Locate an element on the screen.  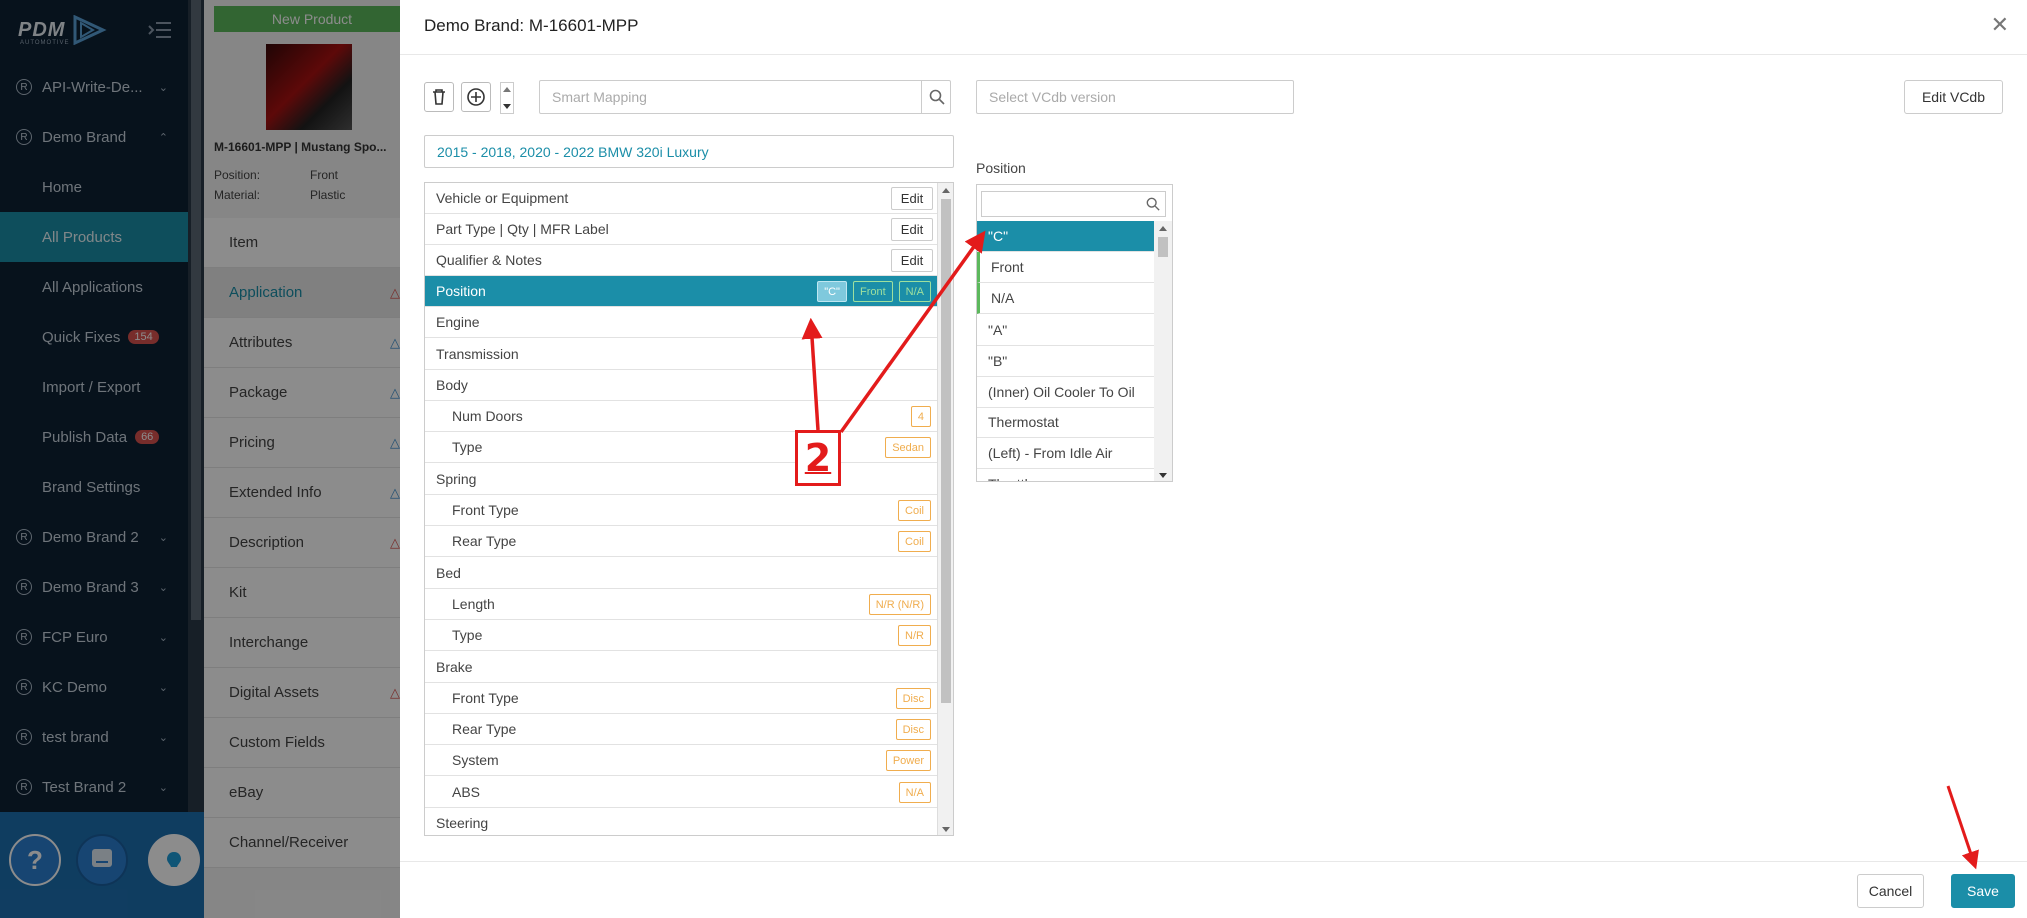
position-option: "C" is located at coordinates (1066, 236).